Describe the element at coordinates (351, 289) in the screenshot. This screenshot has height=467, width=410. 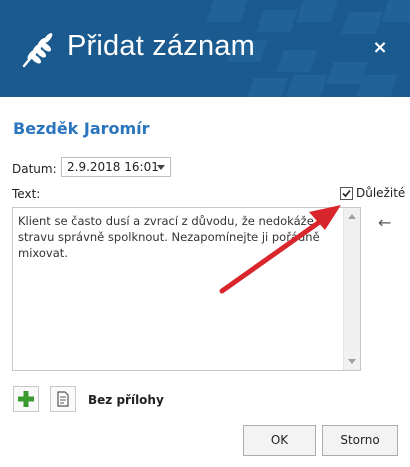
I see `textarea-scrollbar` at that location.